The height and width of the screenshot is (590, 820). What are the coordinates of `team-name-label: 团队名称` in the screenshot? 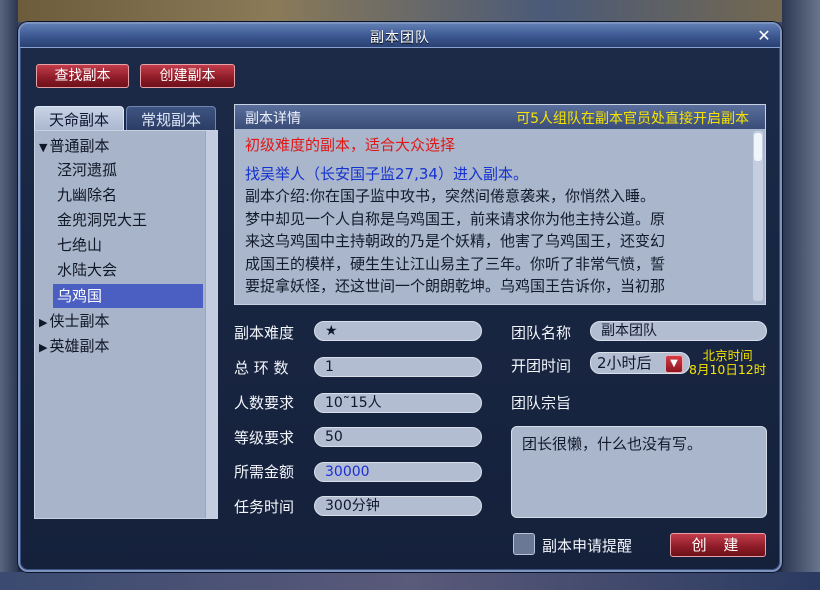 It's located at (541, 333).